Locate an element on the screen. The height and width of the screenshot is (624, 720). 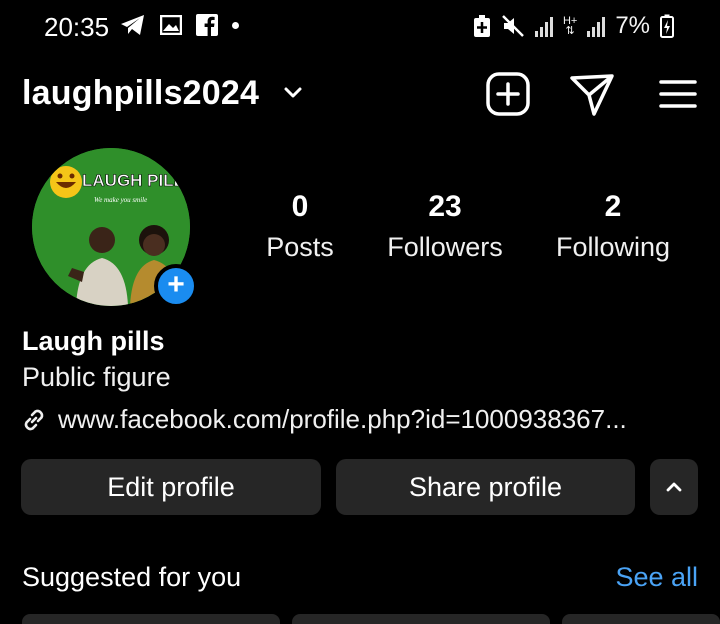
create-post-icon is located at coordinates (508, 94).